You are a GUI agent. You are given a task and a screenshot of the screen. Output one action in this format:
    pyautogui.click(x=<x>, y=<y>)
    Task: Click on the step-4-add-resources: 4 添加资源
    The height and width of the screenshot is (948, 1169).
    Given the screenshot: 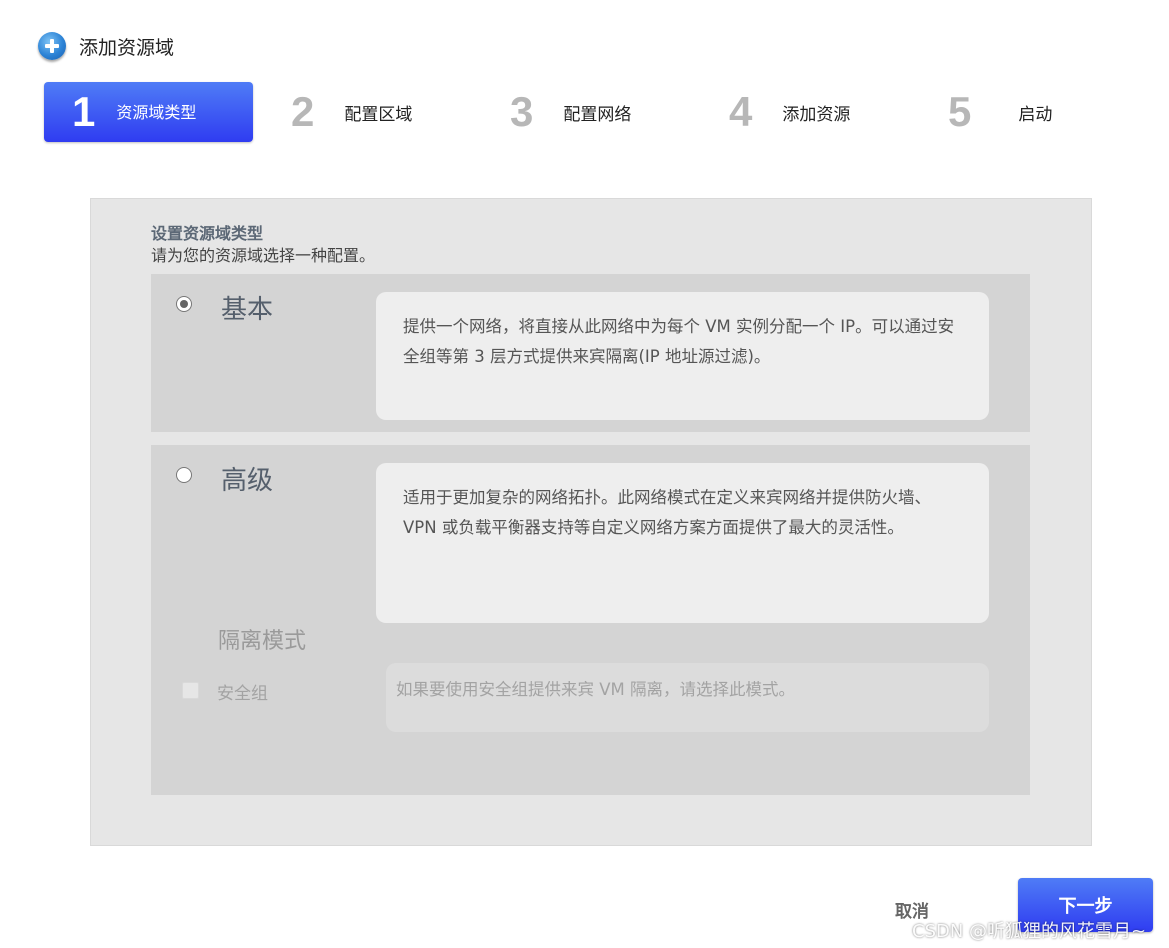 What is the action you would take?
    pyautogui.click(x=789, y=112)
    